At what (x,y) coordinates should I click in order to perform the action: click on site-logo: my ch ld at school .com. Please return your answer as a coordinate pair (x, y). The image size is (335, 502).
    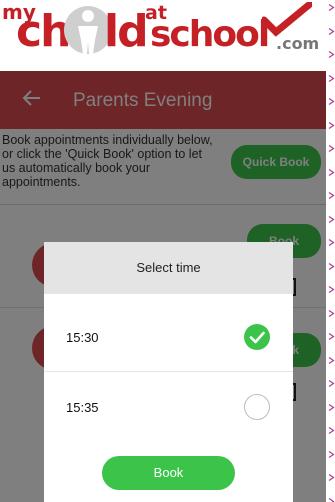
    Looking at the image, I should click on (163, 31).